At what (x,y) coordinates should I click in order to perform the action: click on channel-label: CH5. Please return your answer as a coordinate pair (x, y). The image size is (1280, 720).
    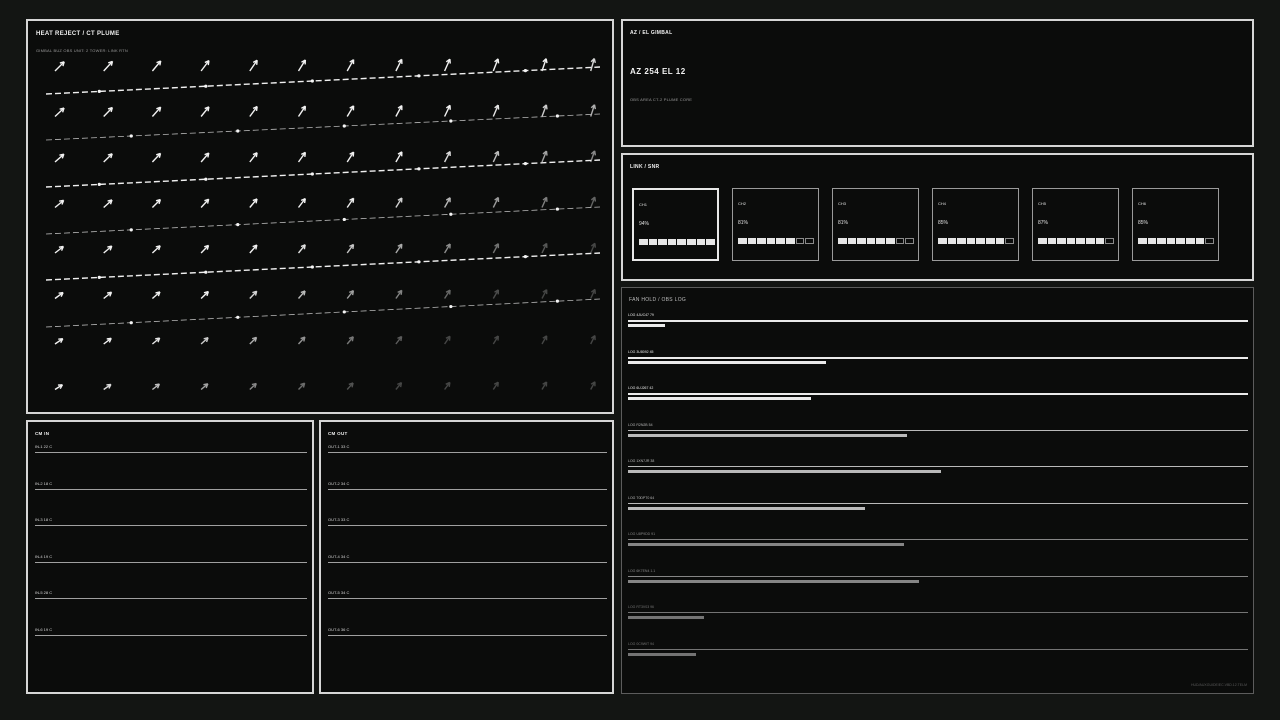
    Looking at the image, I should click on (1042, 203).